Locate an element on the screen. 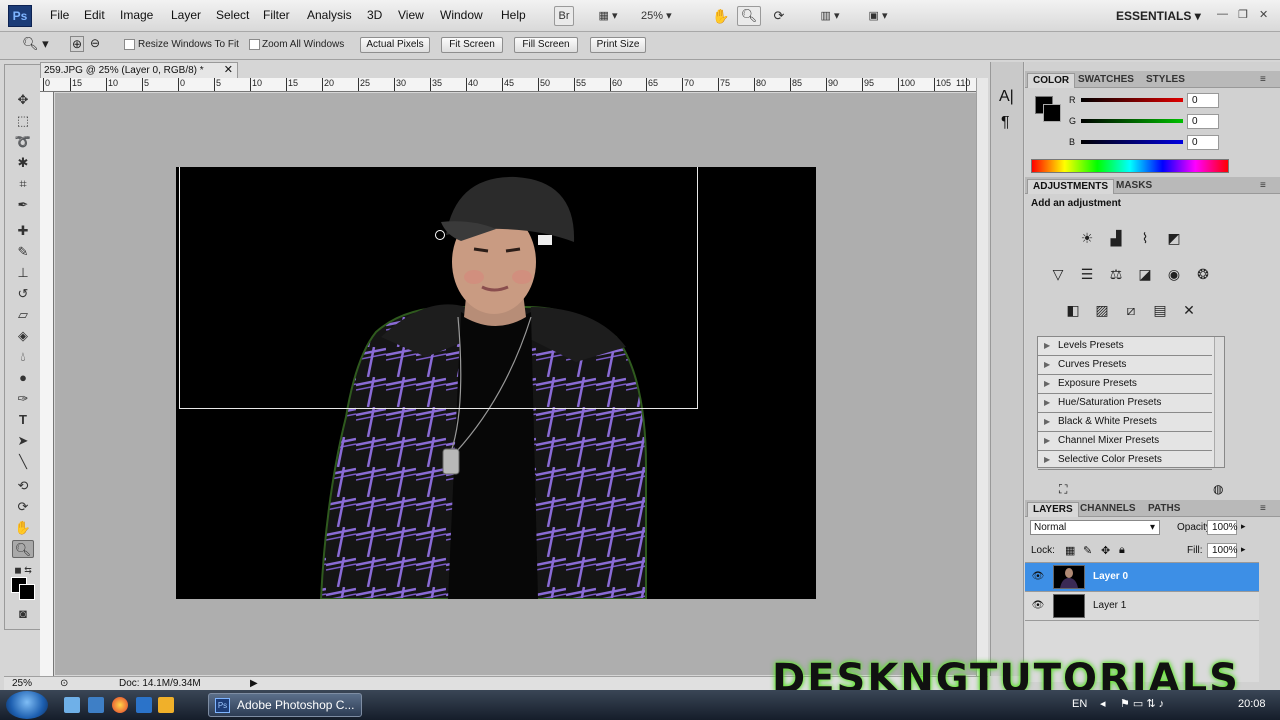  preset-selective-color: Selective Color Presets is located at coordinates (1125, 460).